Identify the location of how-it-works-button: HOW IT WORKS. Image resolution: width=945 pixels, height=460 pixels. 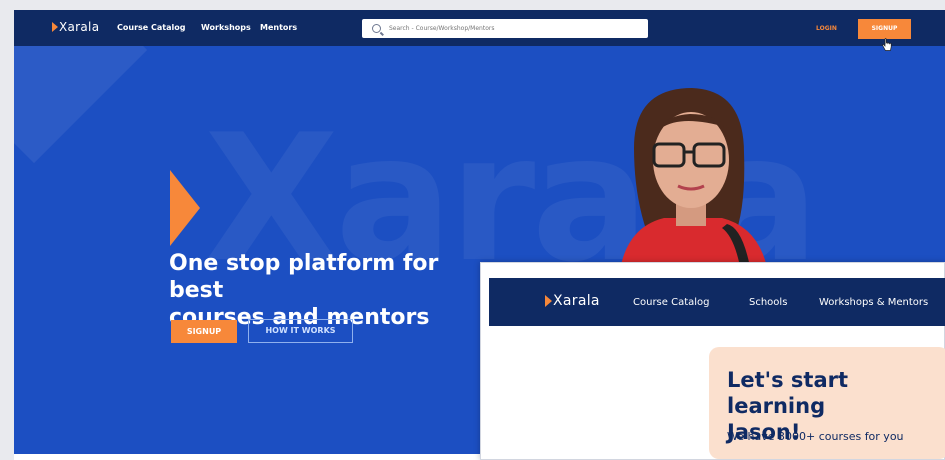
(300, 331).